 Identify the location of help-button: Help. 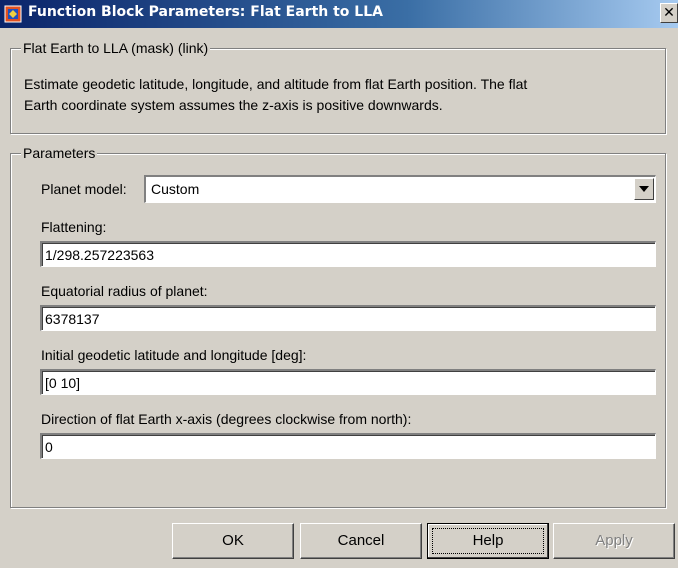
(488, 541).